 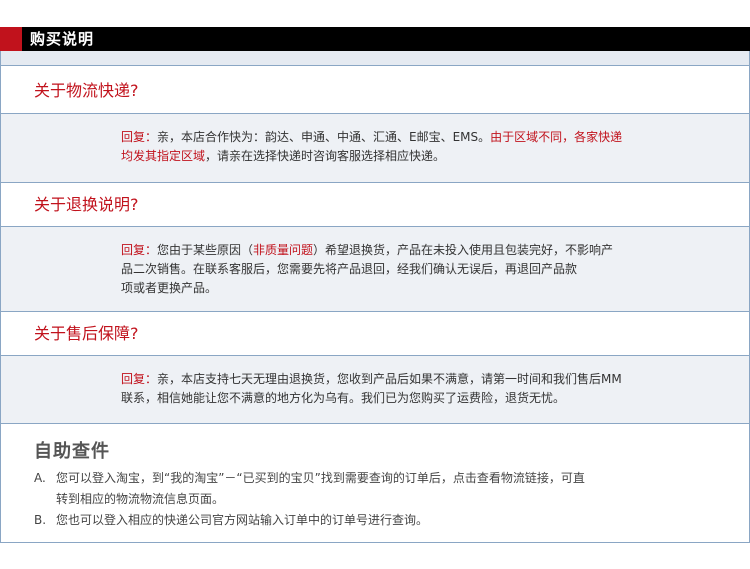 What do you see at coordinates (375, 334) in the screenshot?
I see `question-row-aftersale: 关于售后保障?` at bounding box center [375, 334].